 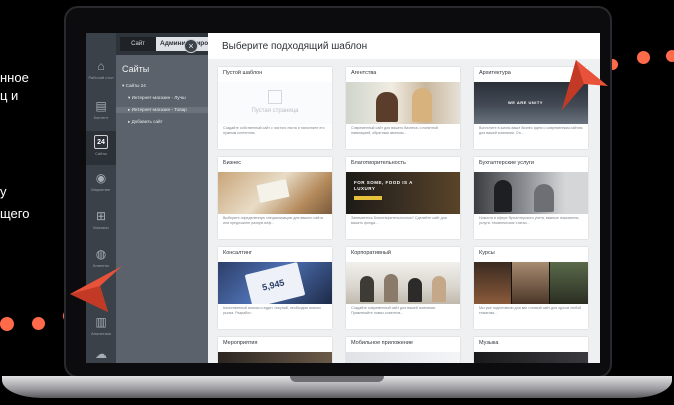 I want to click on target-icon: ◉, so click(x=101, y=178).